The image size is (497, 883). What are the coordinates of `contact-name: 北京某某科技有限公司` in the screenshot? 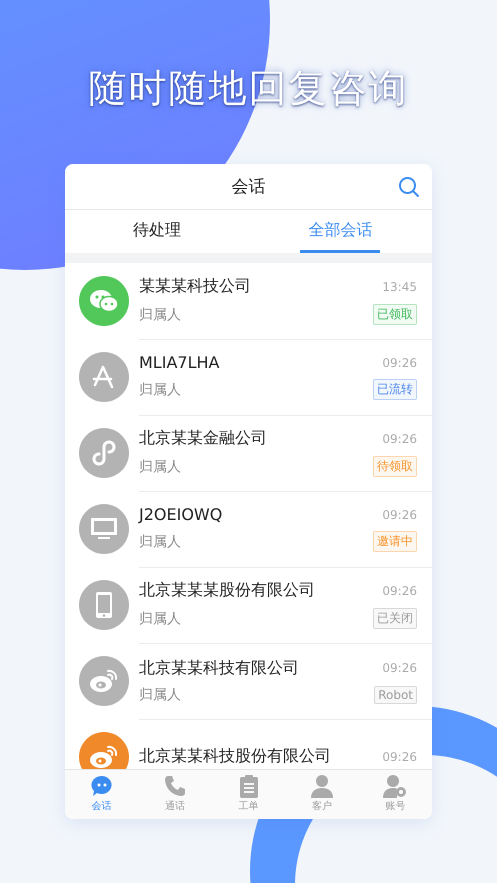 It's located at (219, 668).